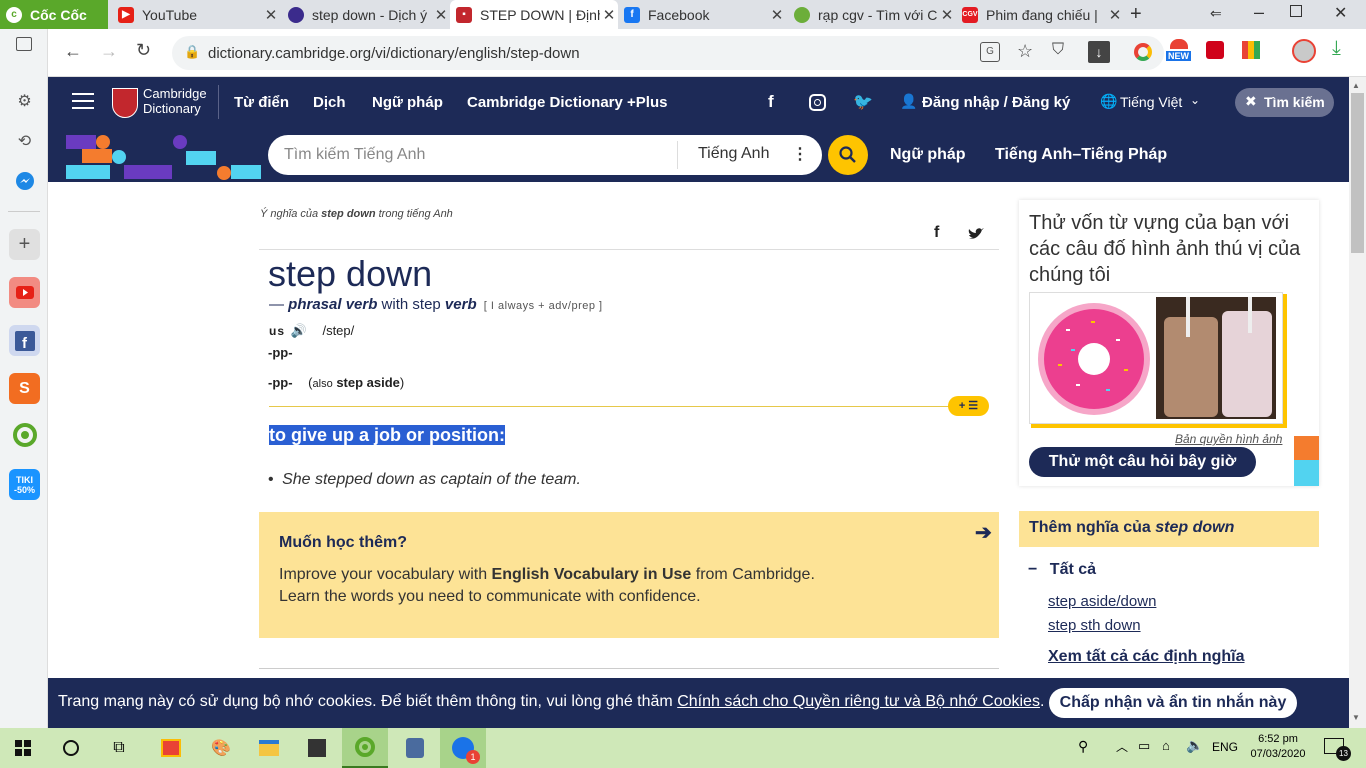  I want to click on nav-dictionary: Từ điển, so click(261, 102).